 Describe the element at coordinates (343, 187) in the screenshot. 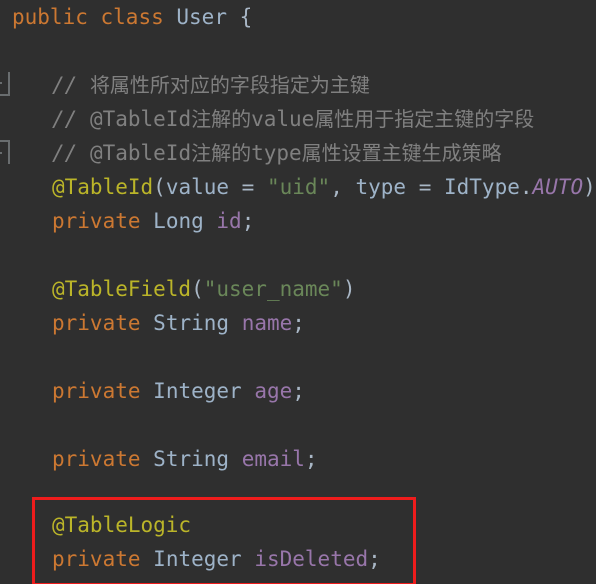

I see `code-token: ,` at that location.